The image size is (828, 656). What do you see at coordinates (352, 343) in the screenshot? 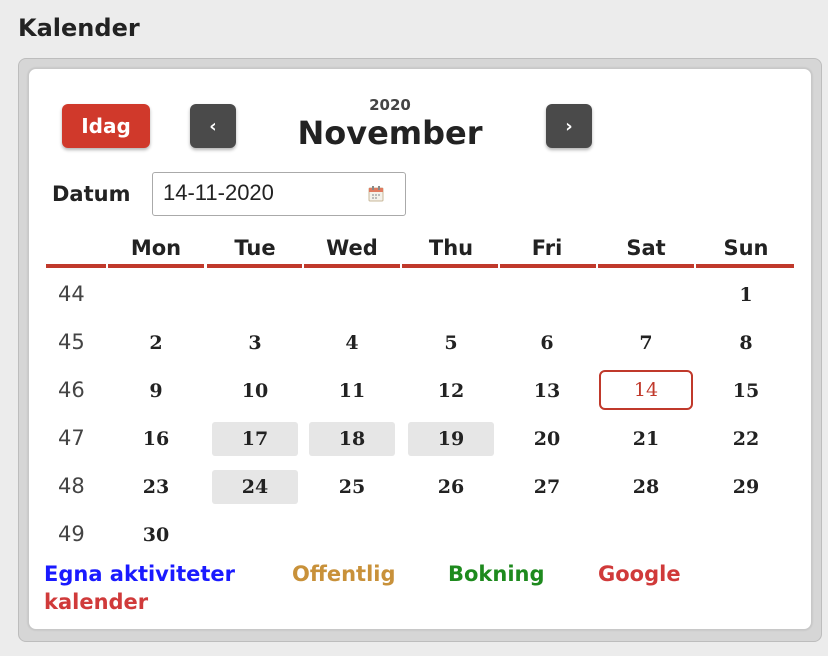
I see `day-cell: 4` at bounding box center [352, 343].